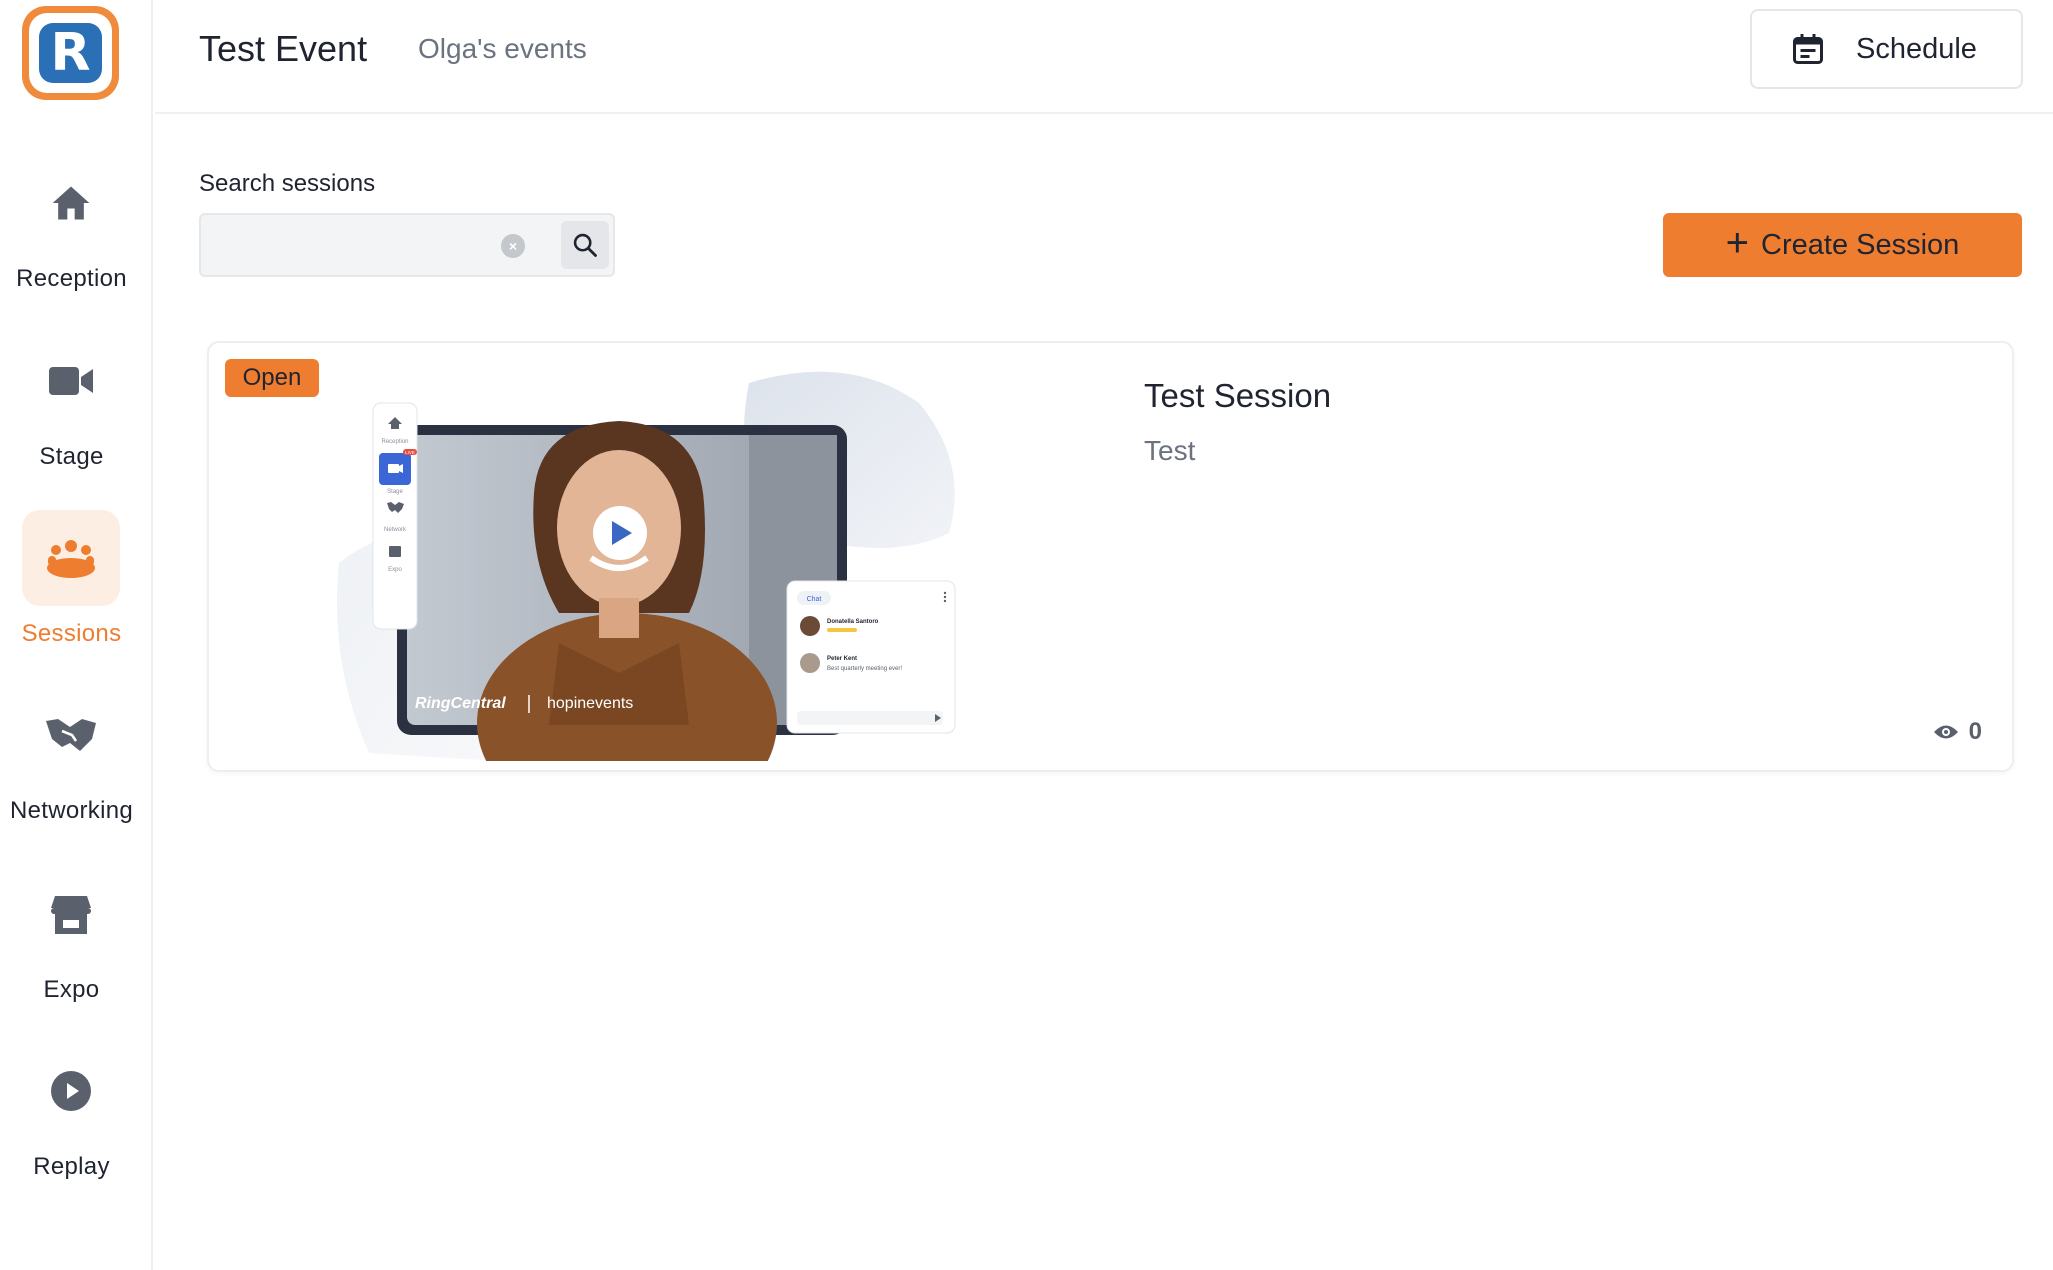 The width and height of the screenshot is (2053, 1270). What do you see at coordinates (71, 1091) in the screenshot?
I see `play-circle-icon` at bounding box center [71, 1091].